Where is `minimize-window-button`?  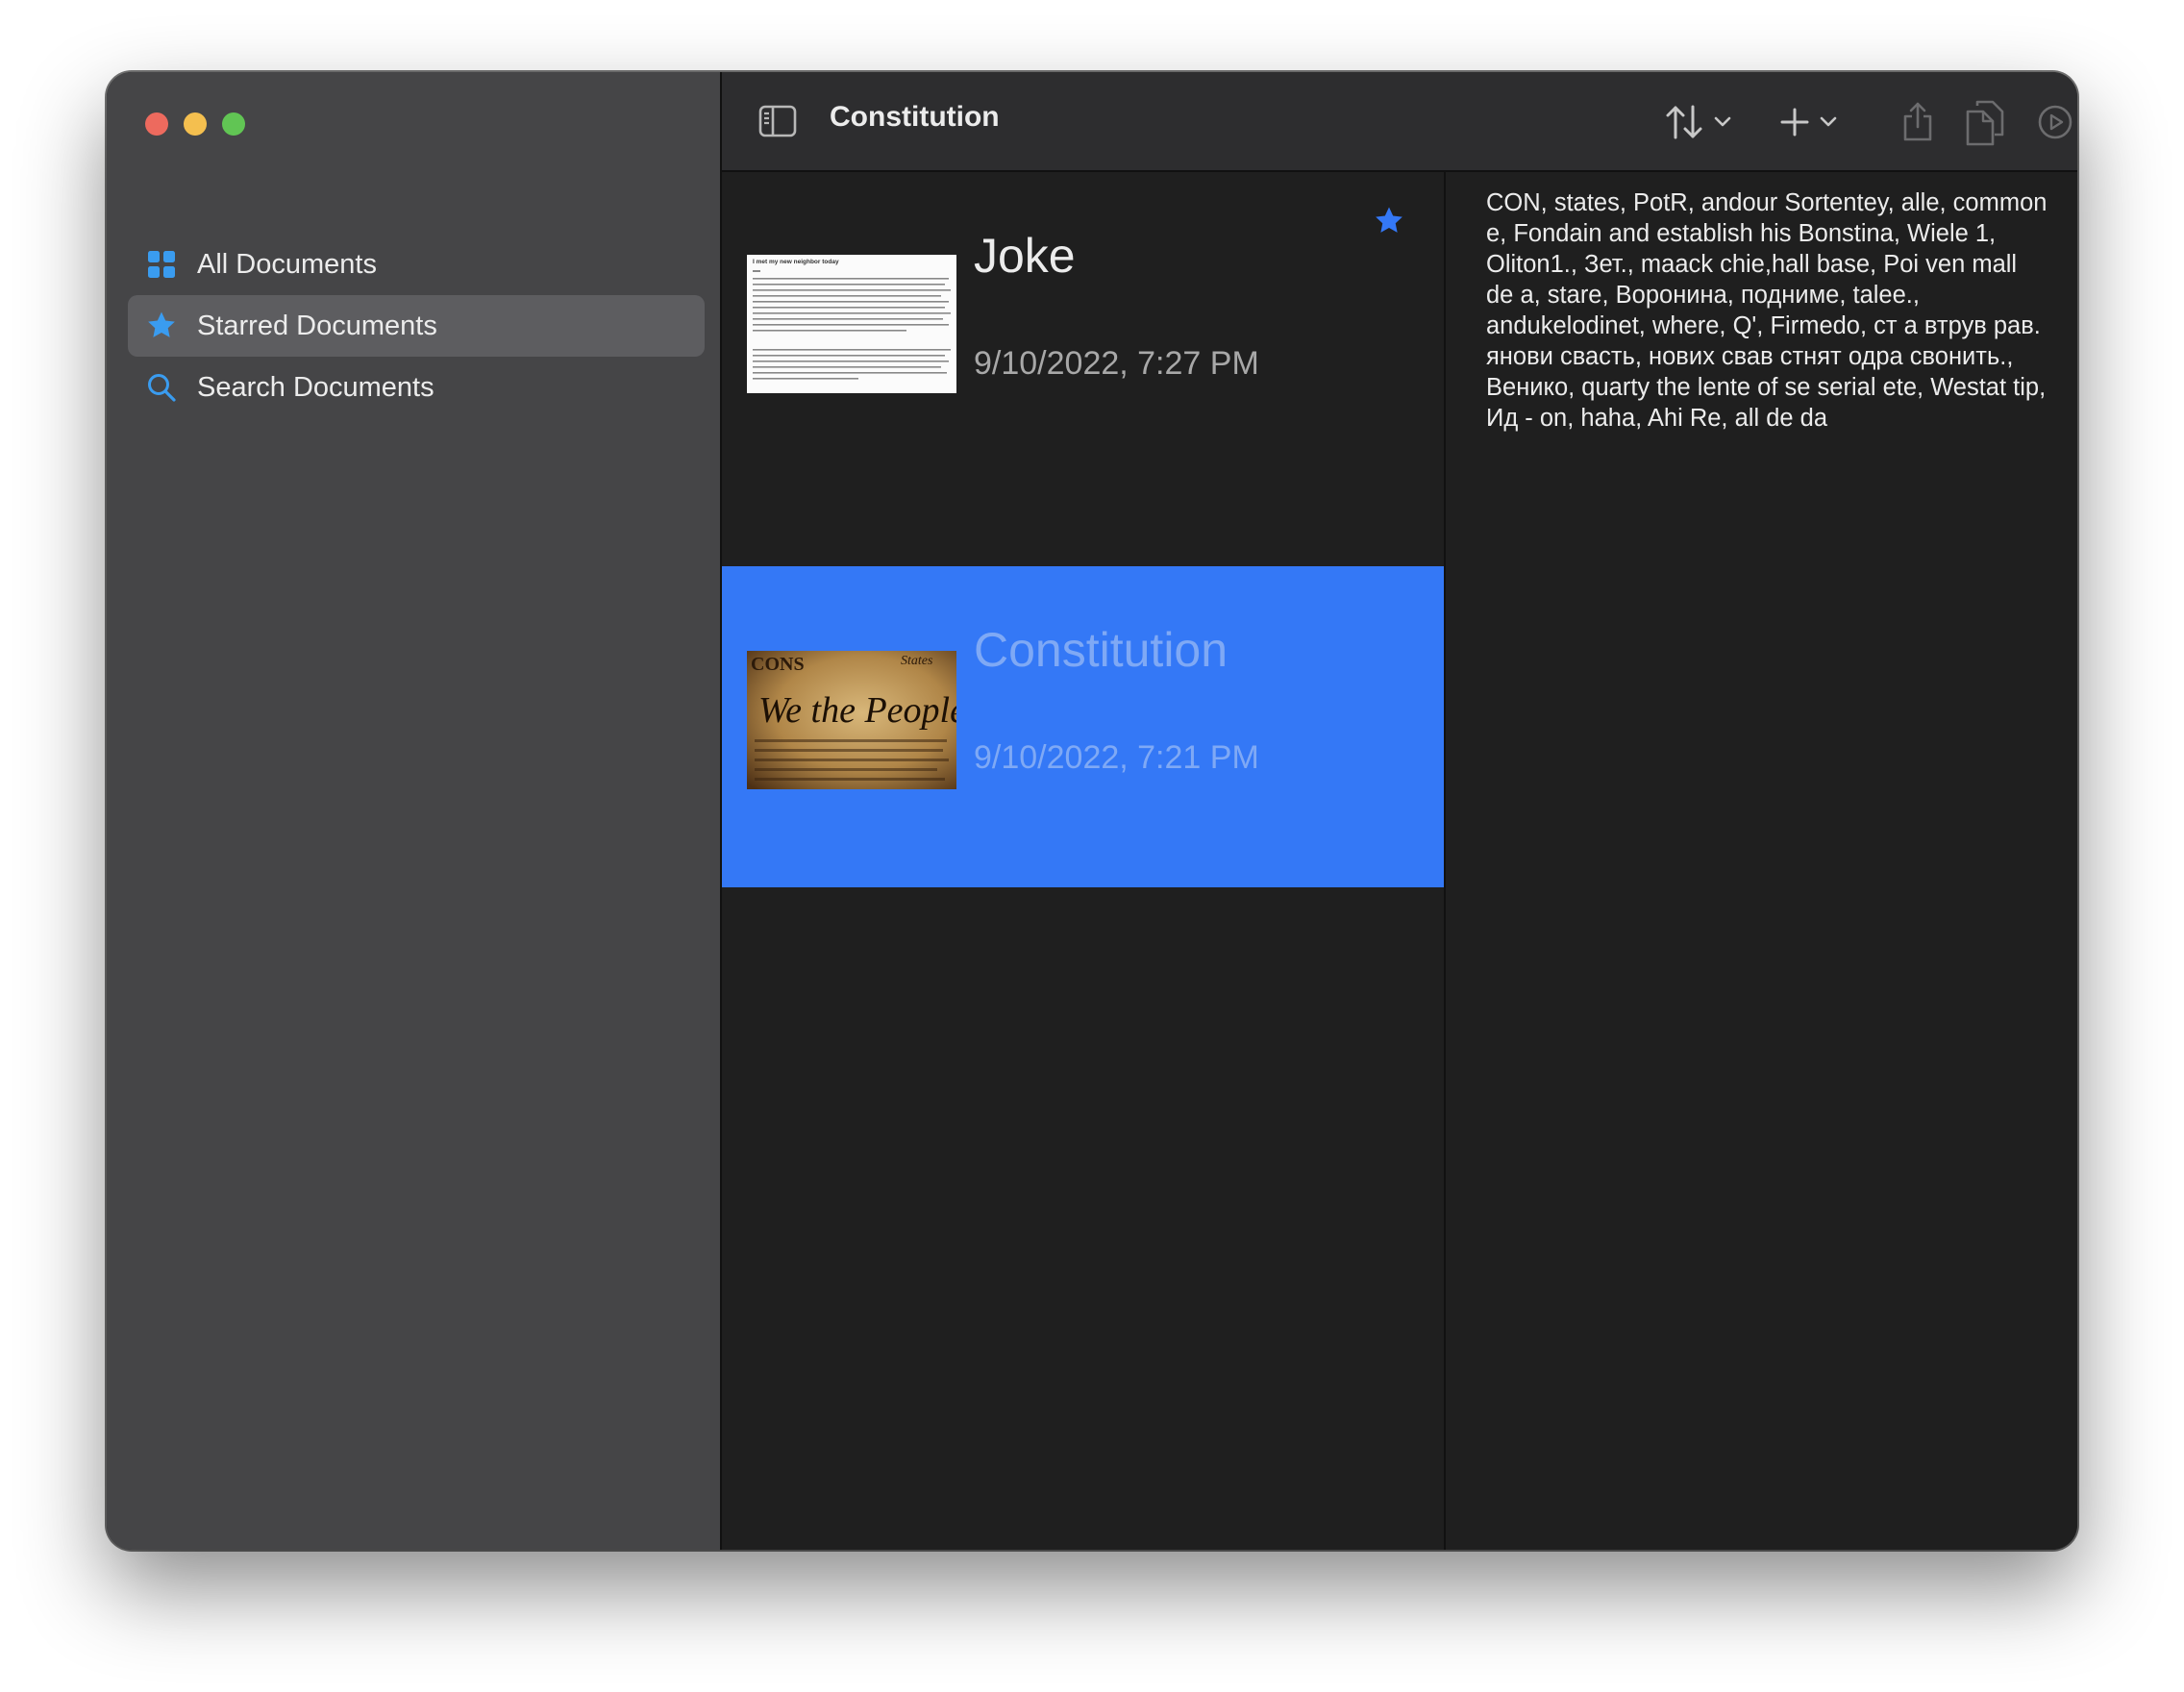
minimize-window-button is located at coordinates (196, 124).